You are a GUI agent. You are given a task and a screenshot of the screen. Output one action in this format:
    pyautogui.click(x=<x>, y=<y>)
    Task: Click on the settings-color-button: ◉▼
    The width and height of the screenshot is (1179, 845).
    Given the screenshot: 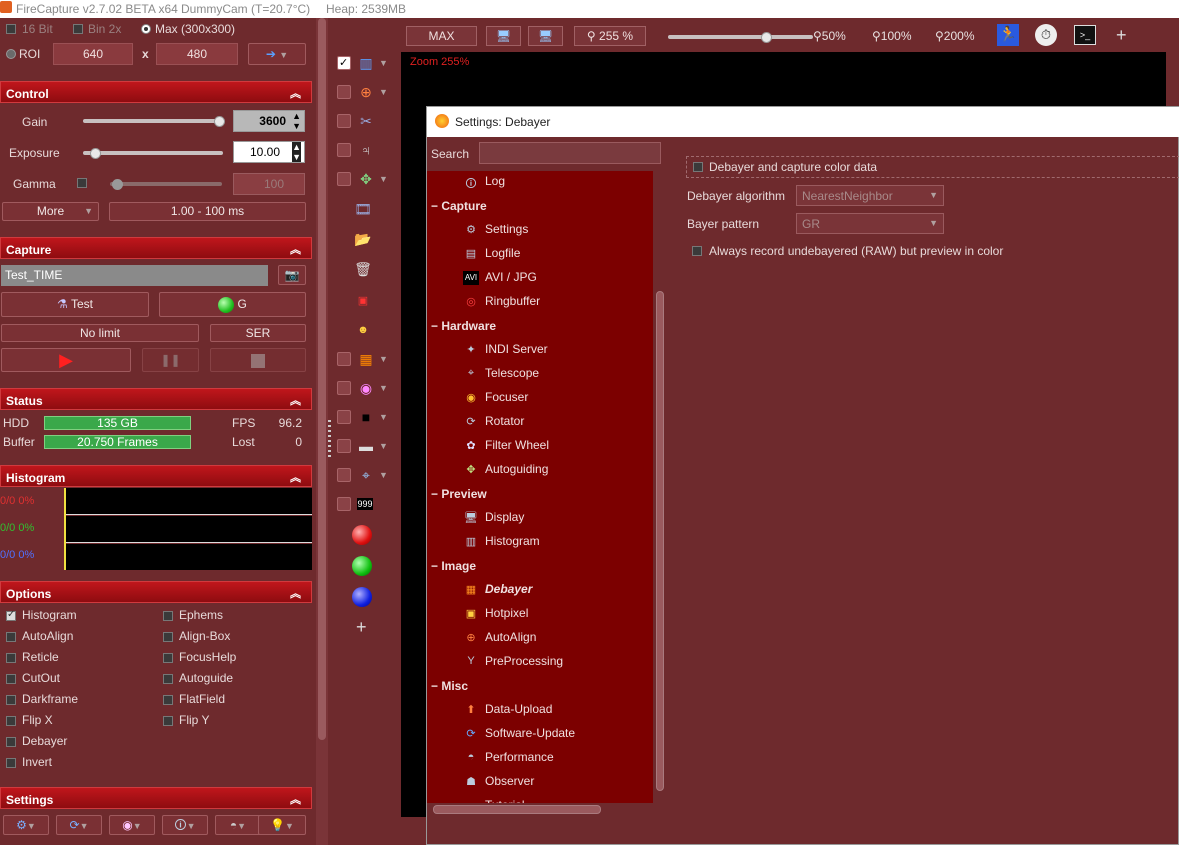 What is the action you would take?
    pyautogui.click(x=132, y=825)
    